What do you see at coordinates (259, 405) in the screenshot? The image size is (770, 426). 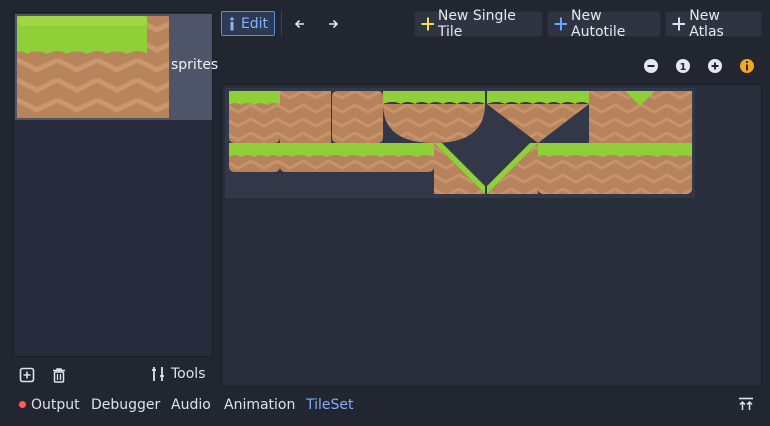 I see `tab-animation: Animation` at bounding box center [259, 405].